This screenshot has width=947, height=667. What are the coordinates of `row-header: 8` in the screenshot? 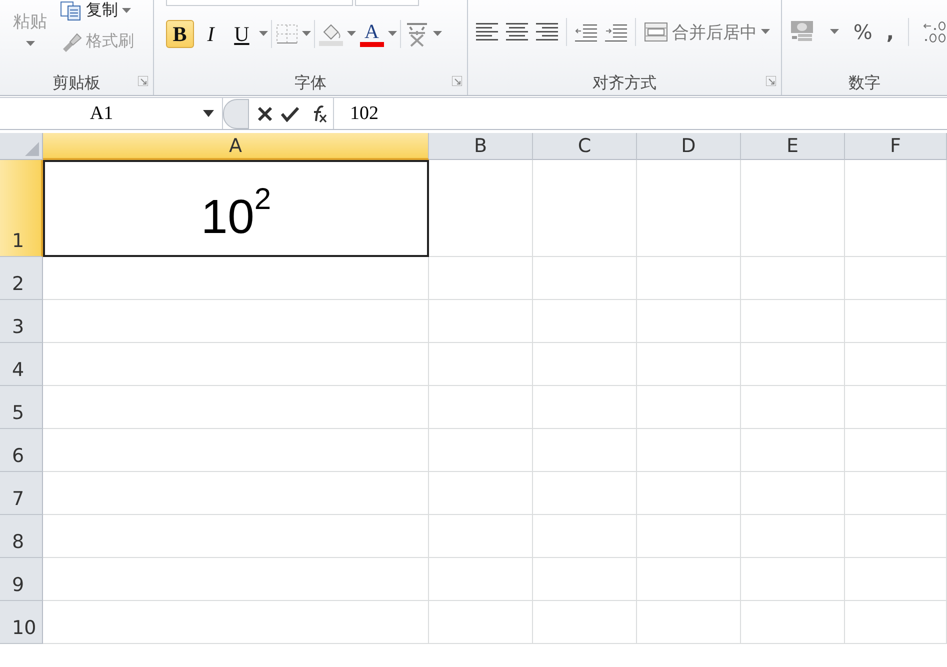 It's located at (21, 536).